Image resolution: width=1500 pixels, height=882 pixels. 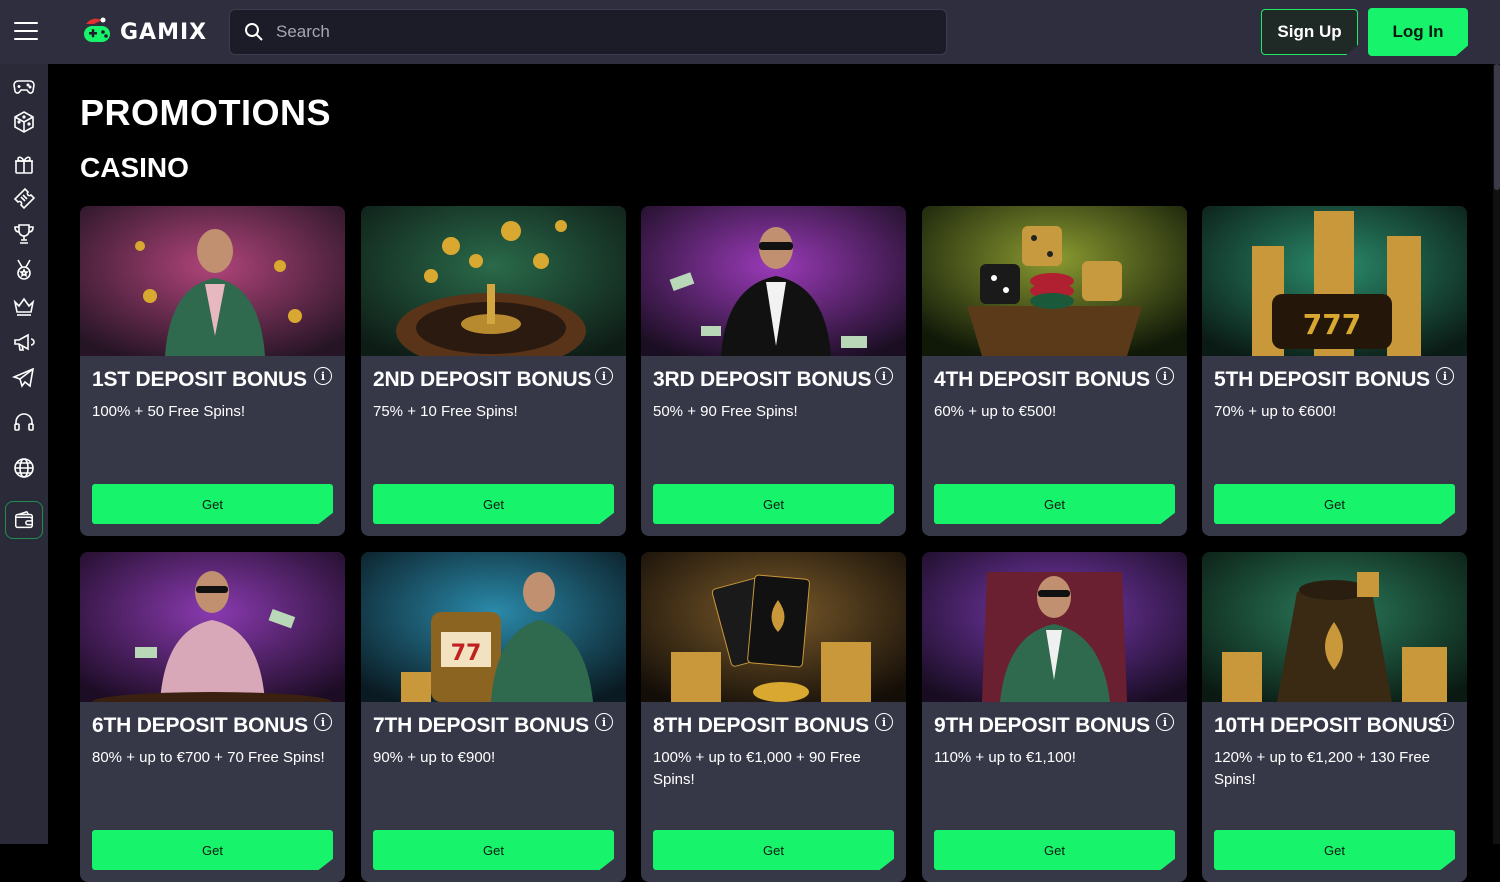 What do you see at coordinates (24, 342) in the screenshot?
I see `megaphone-icon` at bounding box center [24, 342].